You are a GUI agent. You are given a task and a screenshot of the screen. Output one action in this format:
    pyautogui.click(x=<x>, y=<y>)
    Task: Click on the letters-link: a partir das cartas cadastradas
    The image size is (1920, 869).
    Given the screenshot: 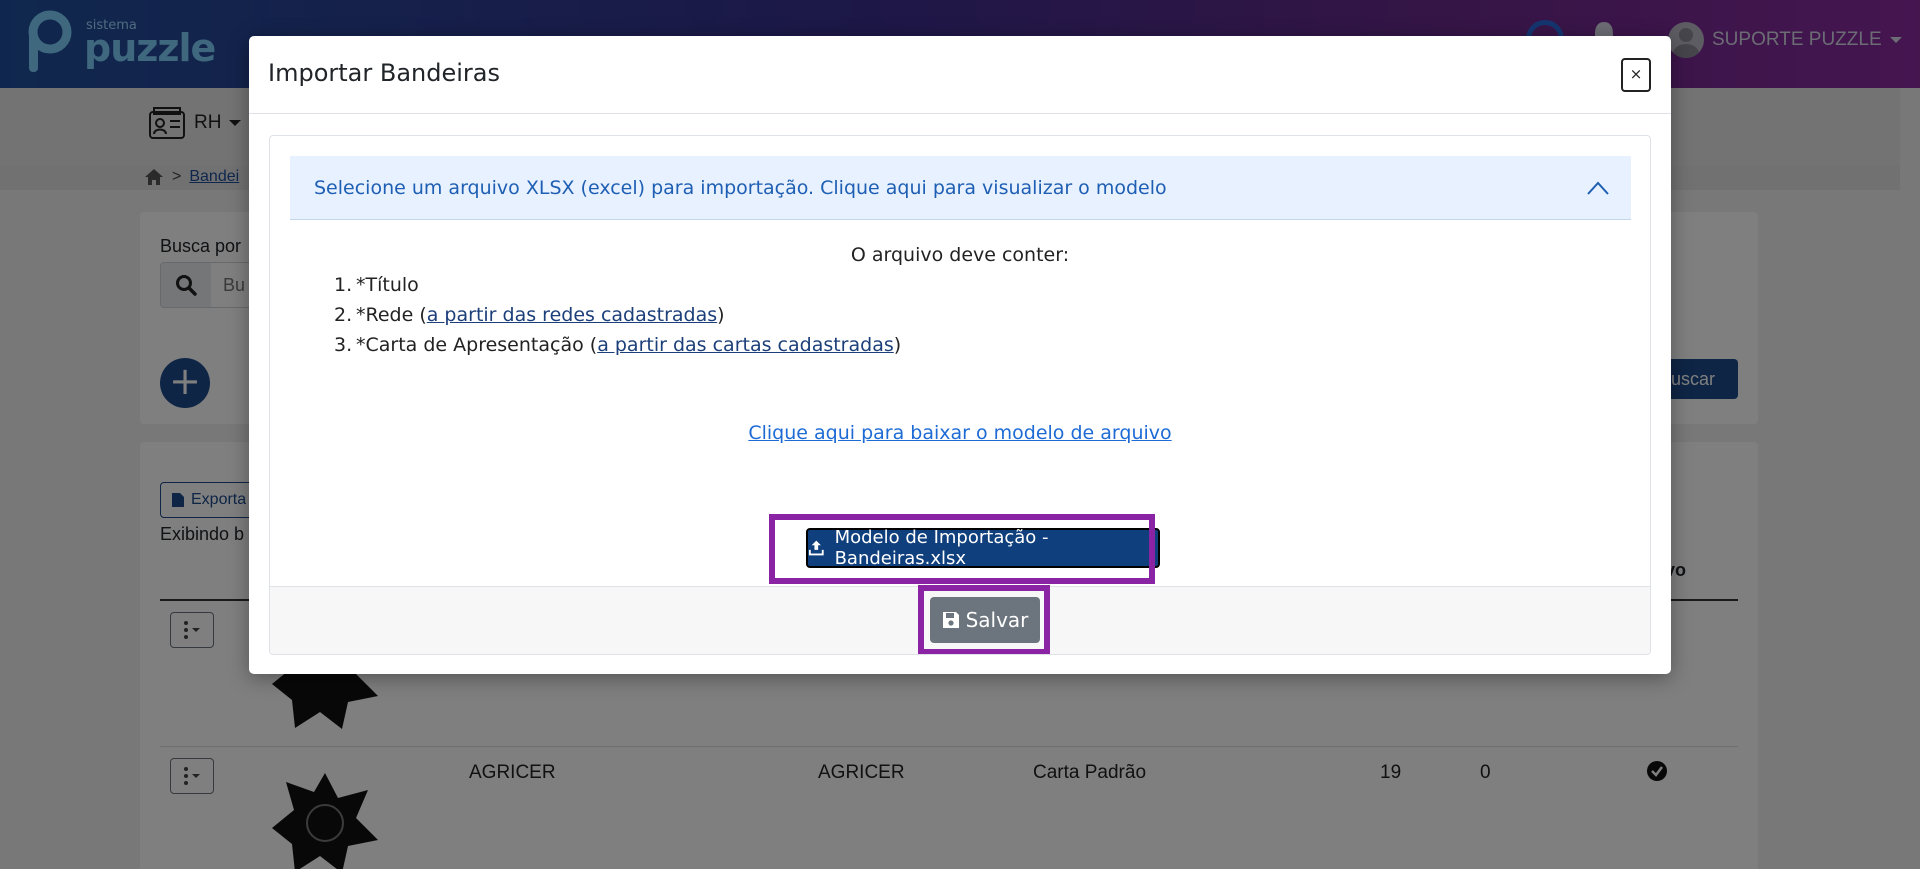 What is the action you would take?
    pyautogui.click(x=745, y=349)
    